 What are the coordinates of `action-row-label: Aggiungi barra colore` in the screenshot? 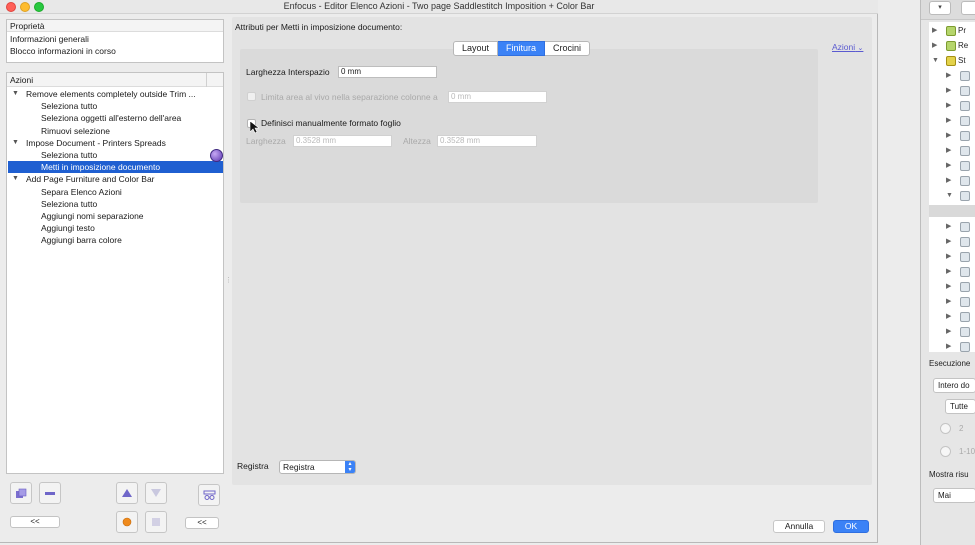 It's located at (81, 240).